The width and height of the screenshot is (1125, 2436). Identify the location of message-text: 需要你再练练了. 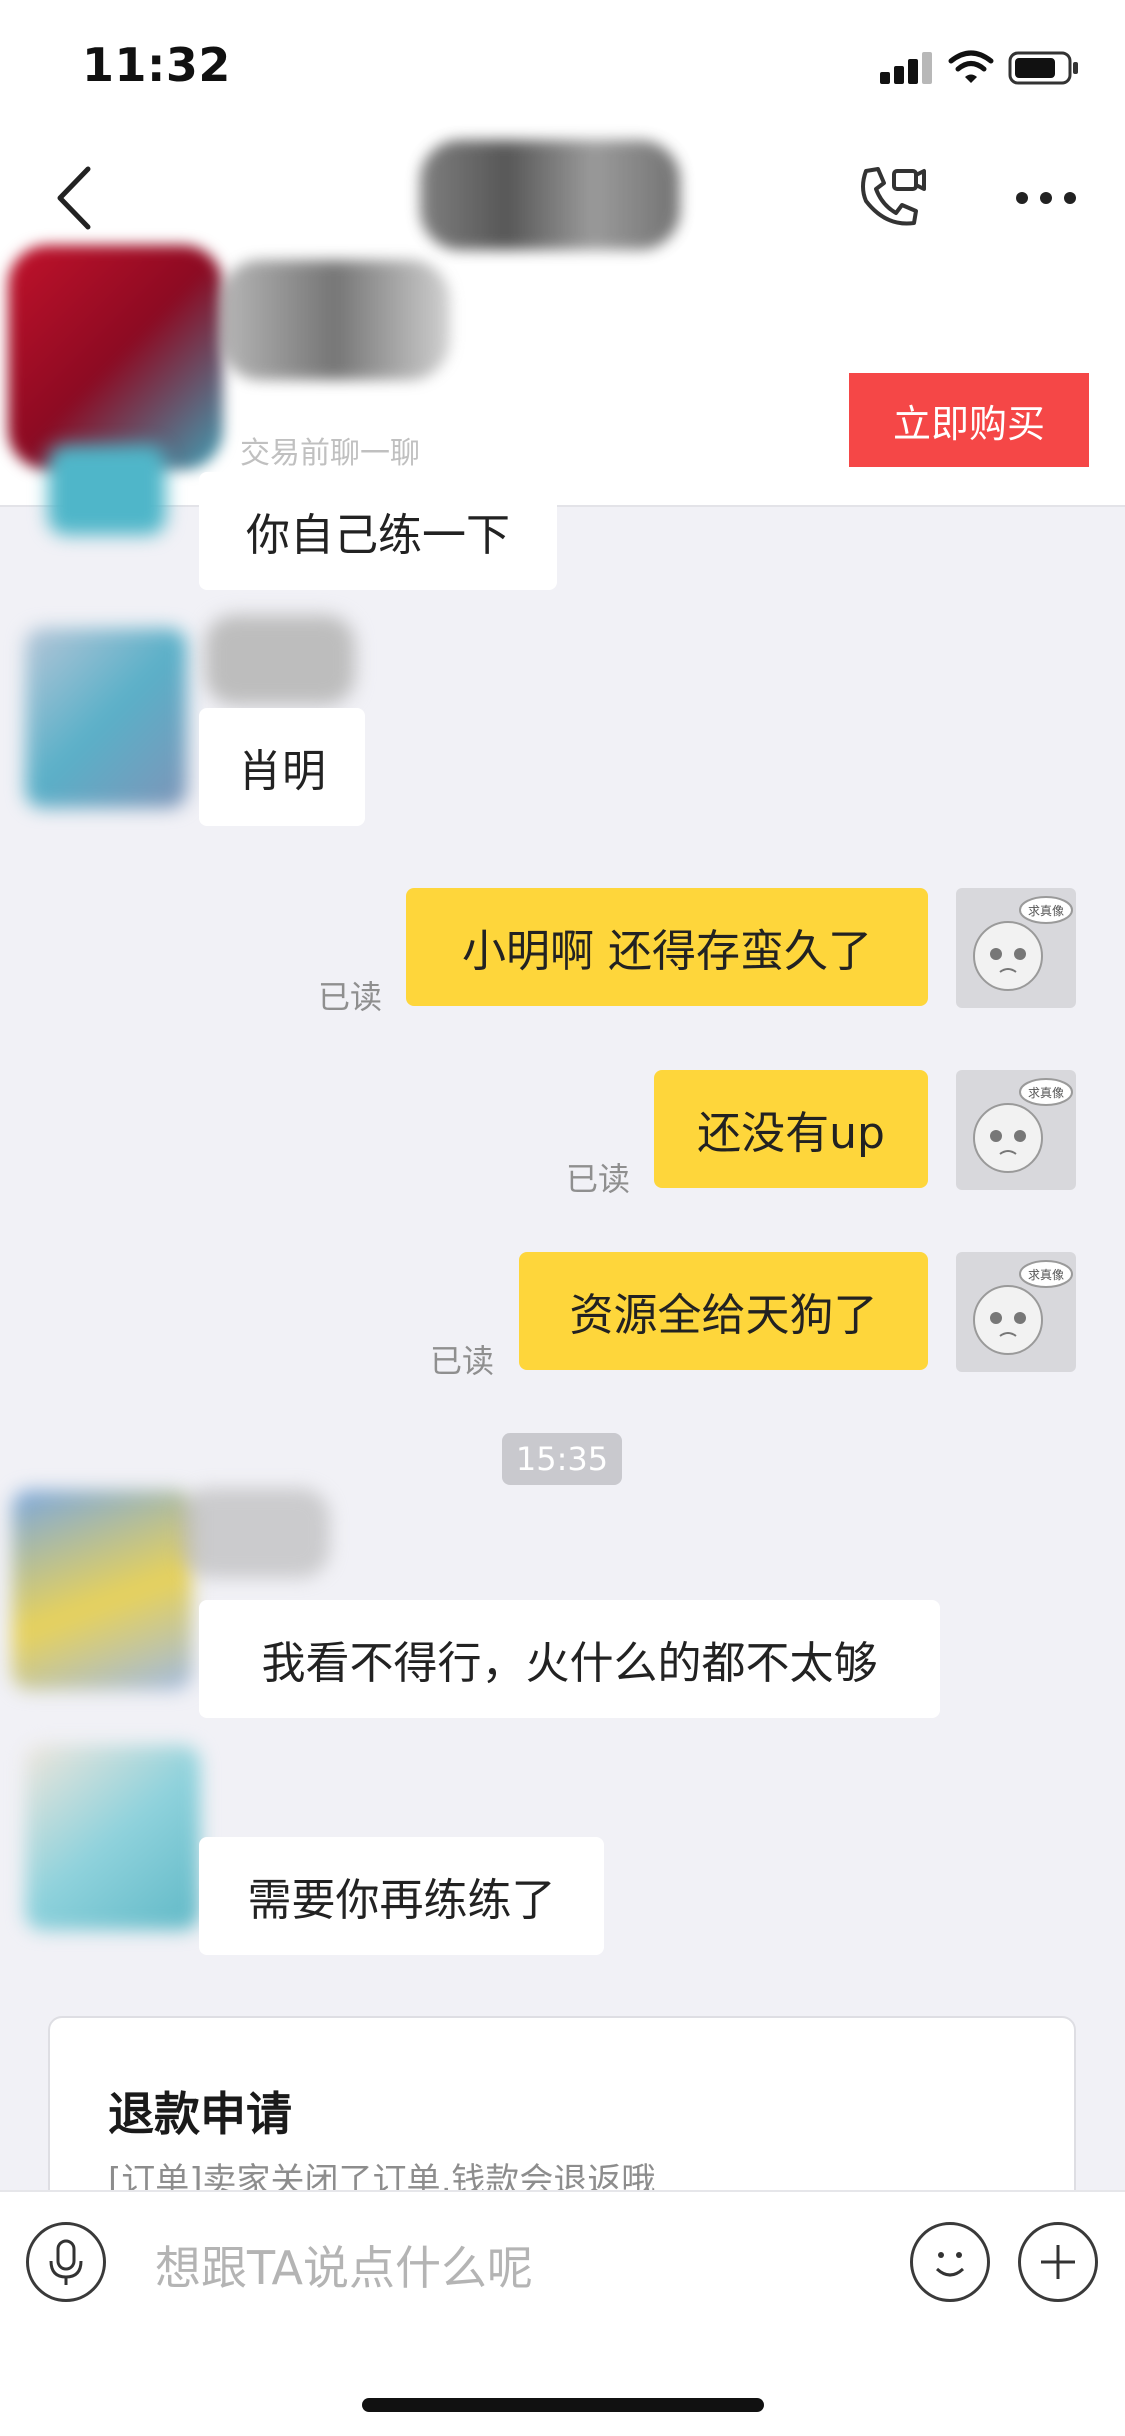
(401, 1900).